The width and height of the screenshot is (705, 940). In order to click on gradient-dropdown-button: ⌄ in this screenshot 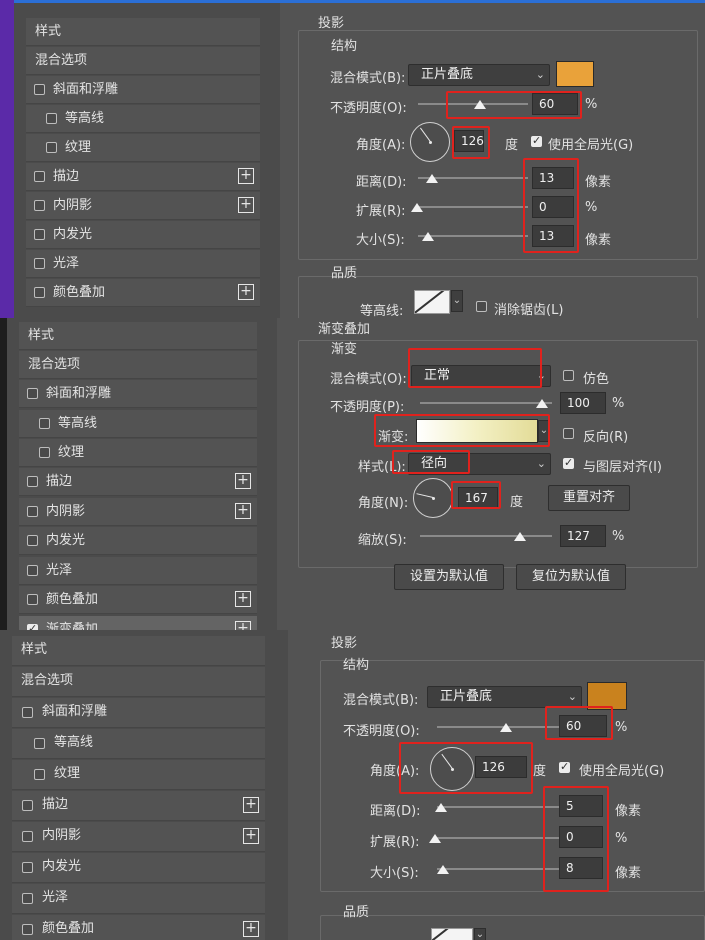, I will do `click(544, 431)`.